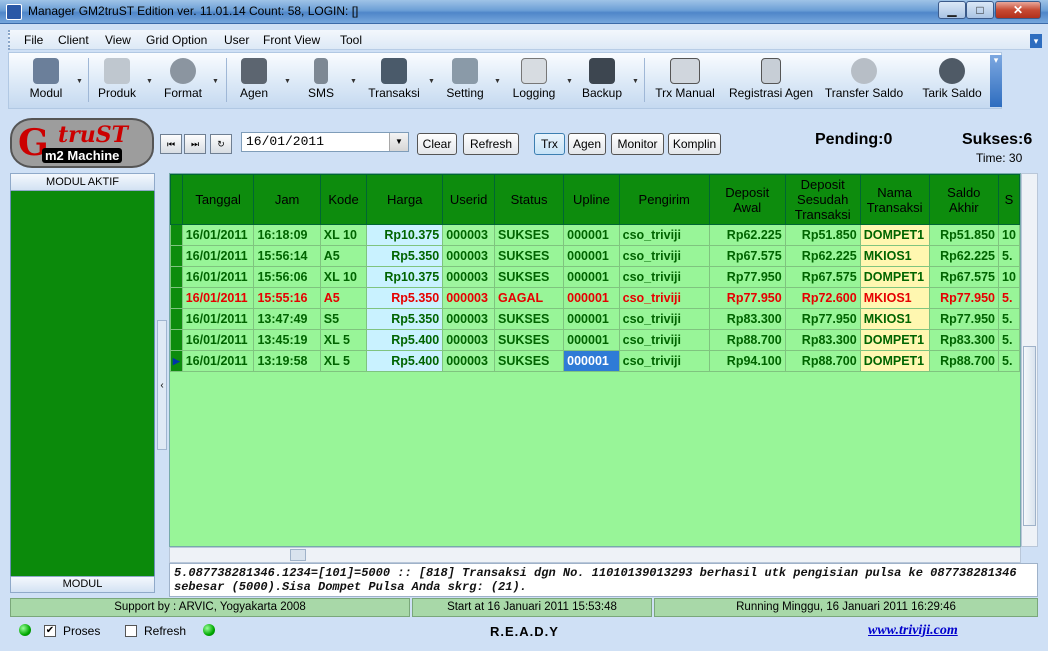  I want to click on toolbar-backup-button: Backup, so click(602, 79).